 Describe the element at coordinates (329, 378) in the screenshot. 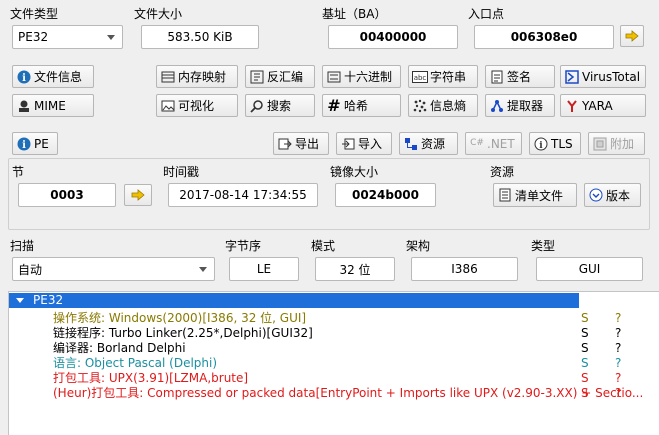

I see `result-row: 打包工具: UPX(3.91)[LZMA,brute] S?` at that location.